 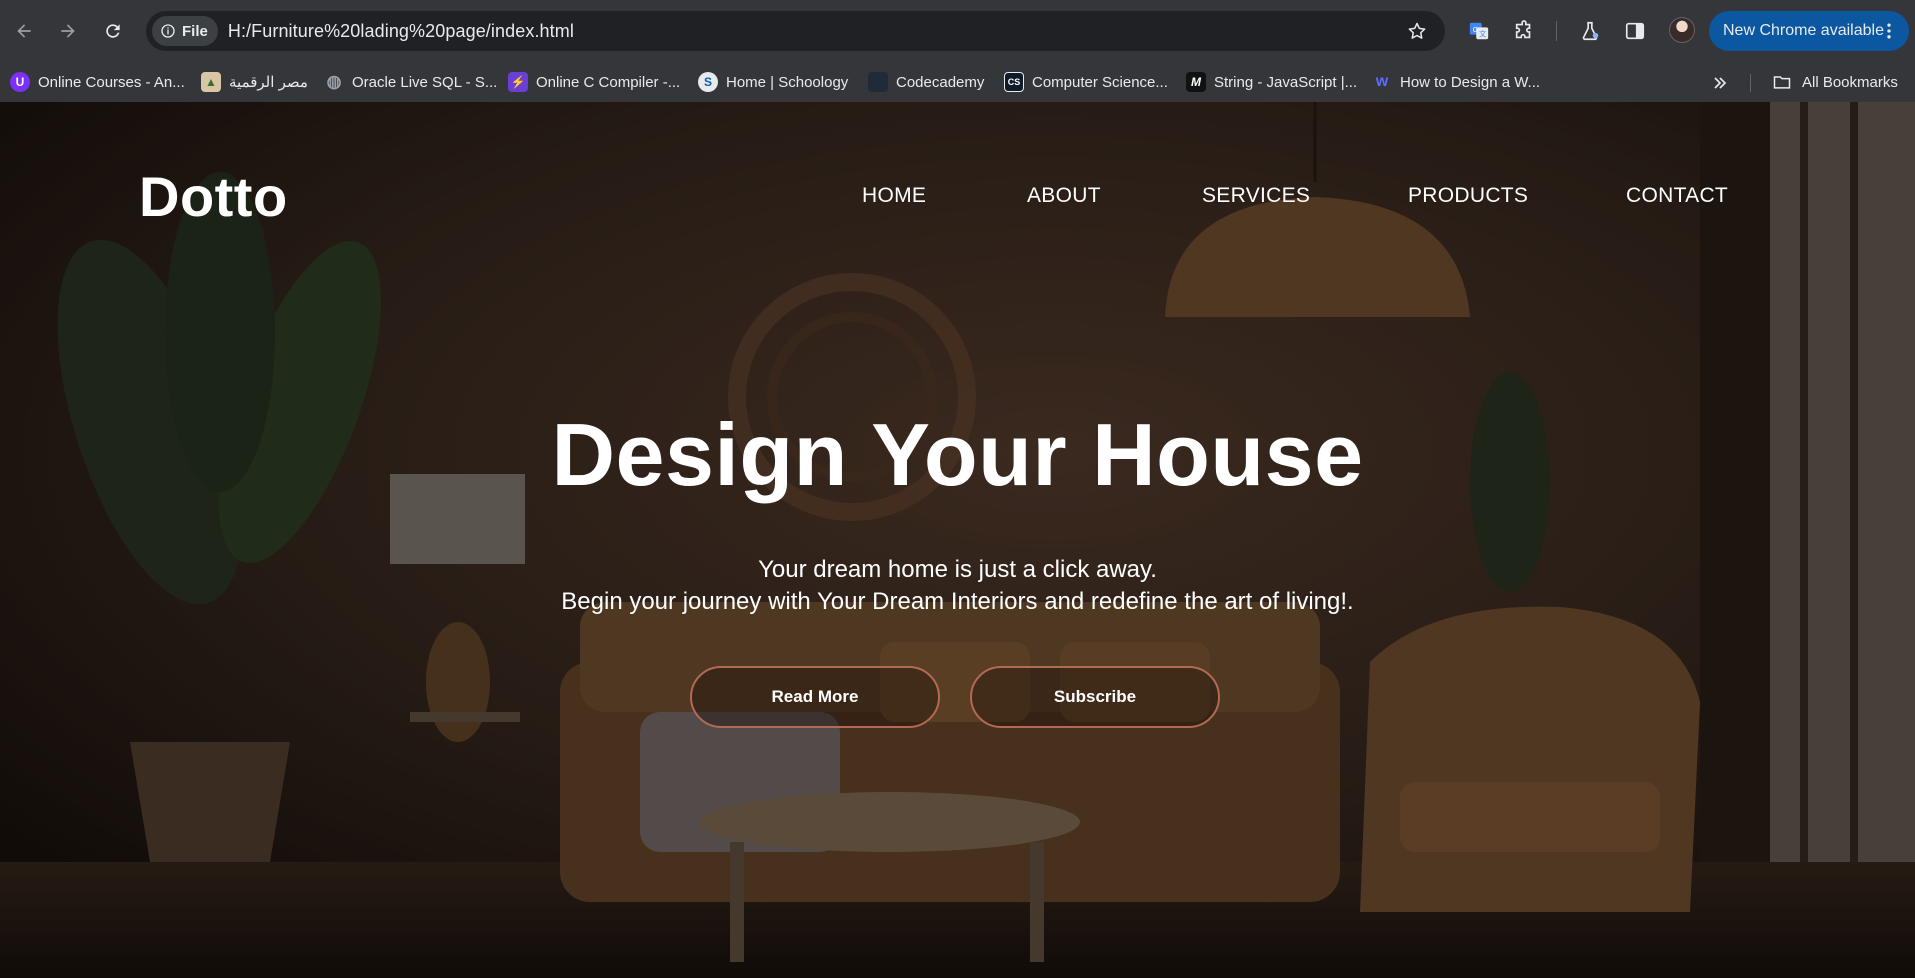 I want to click on info-icon, so click(x=168, y=31).